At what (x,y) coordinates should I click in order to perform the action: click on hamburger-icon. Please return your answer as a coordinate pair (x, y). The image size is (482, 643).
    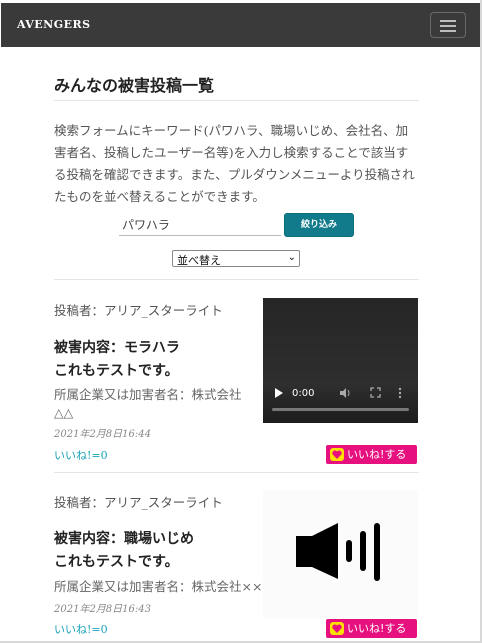
    Looking at the image, I should click on (448, 25).